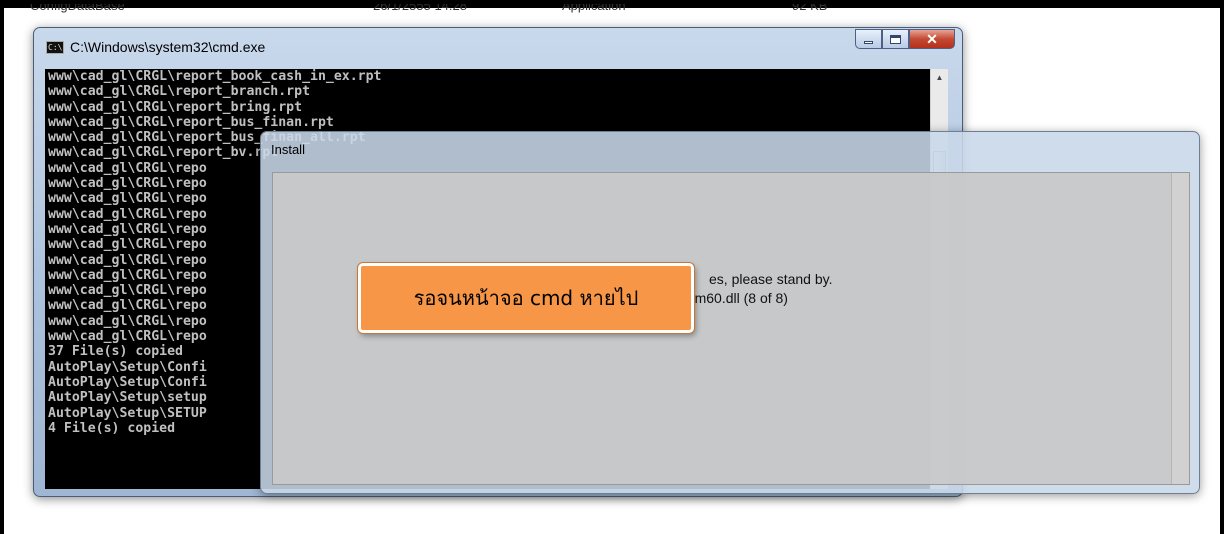 The width and height of the screenshot is (1224, 534). What do you see at coordinates (526, 298) in the screenshot?
I see `instruction-callout: รอจนหน้าจอ cmd หายไป` at bounding box center [526, 298].